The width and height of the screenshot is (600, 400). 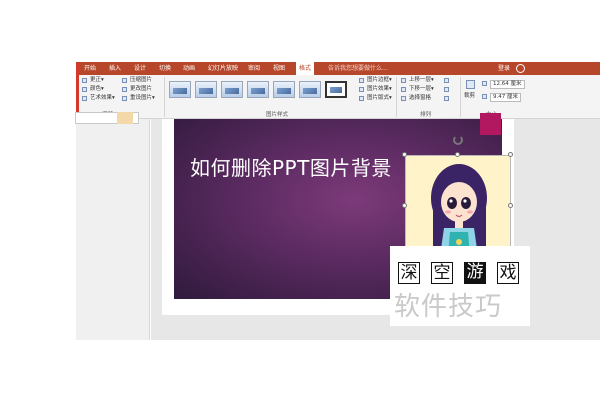 I want to click on tab-home: 开始, so click(x=90, y=68).